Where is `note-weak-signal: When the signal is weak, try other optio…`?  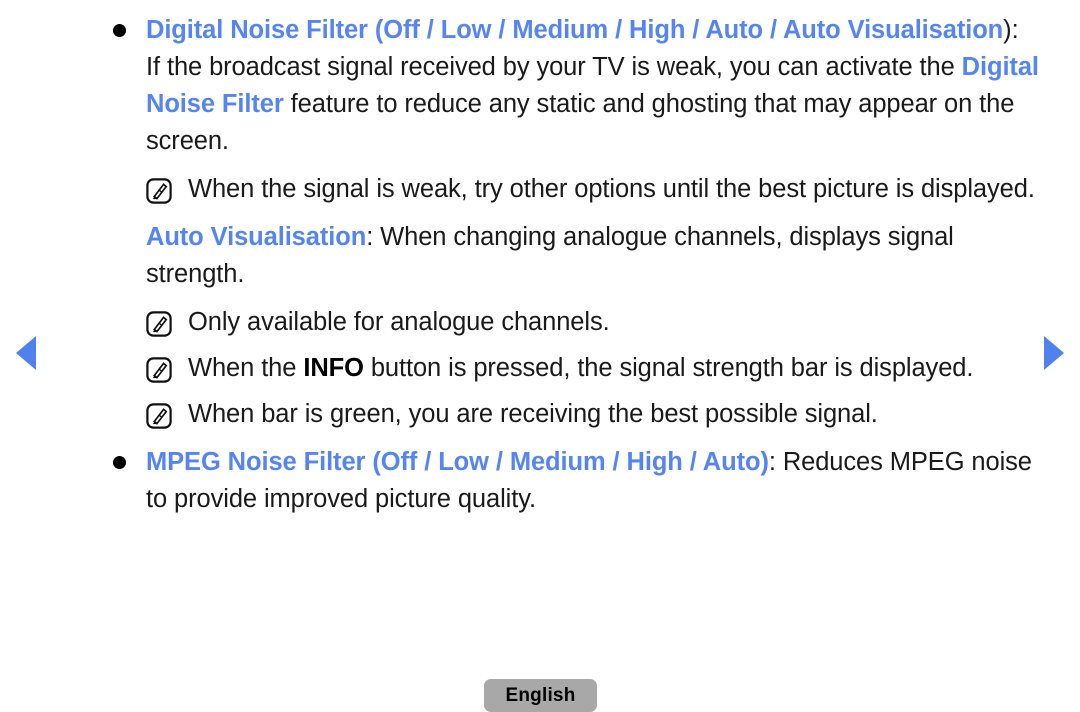
note-weak-signal: When the signal is weak, try other optio… is located at coordinates (594, 189).